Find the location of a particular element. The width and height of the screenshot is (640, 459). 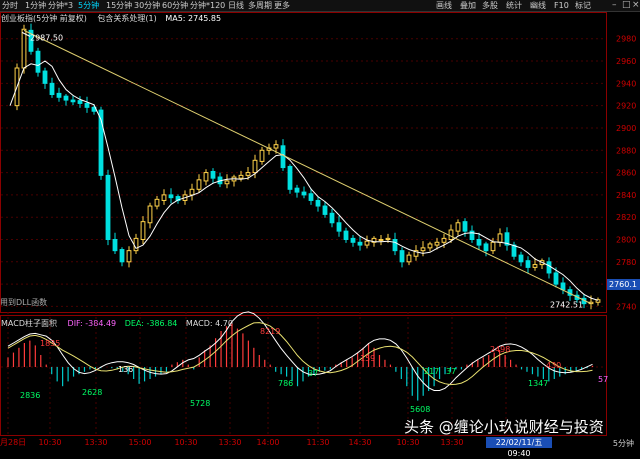

x-tick-6: 14:00 is located at coordinates (267, 442).